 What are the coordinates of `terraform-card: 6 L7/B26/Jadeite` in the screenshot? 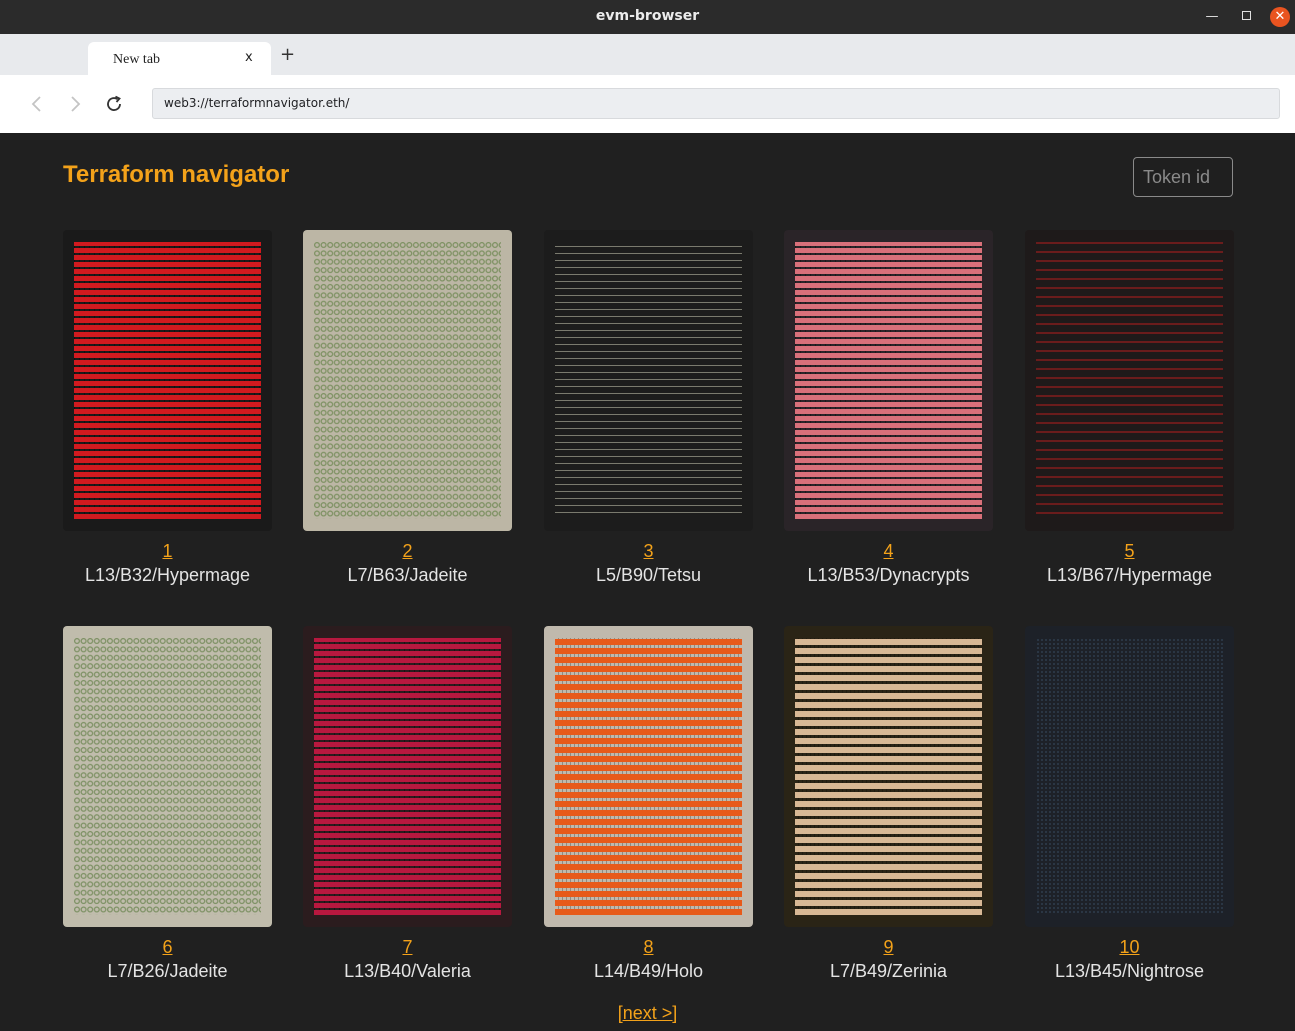 It's located at (167, 804).